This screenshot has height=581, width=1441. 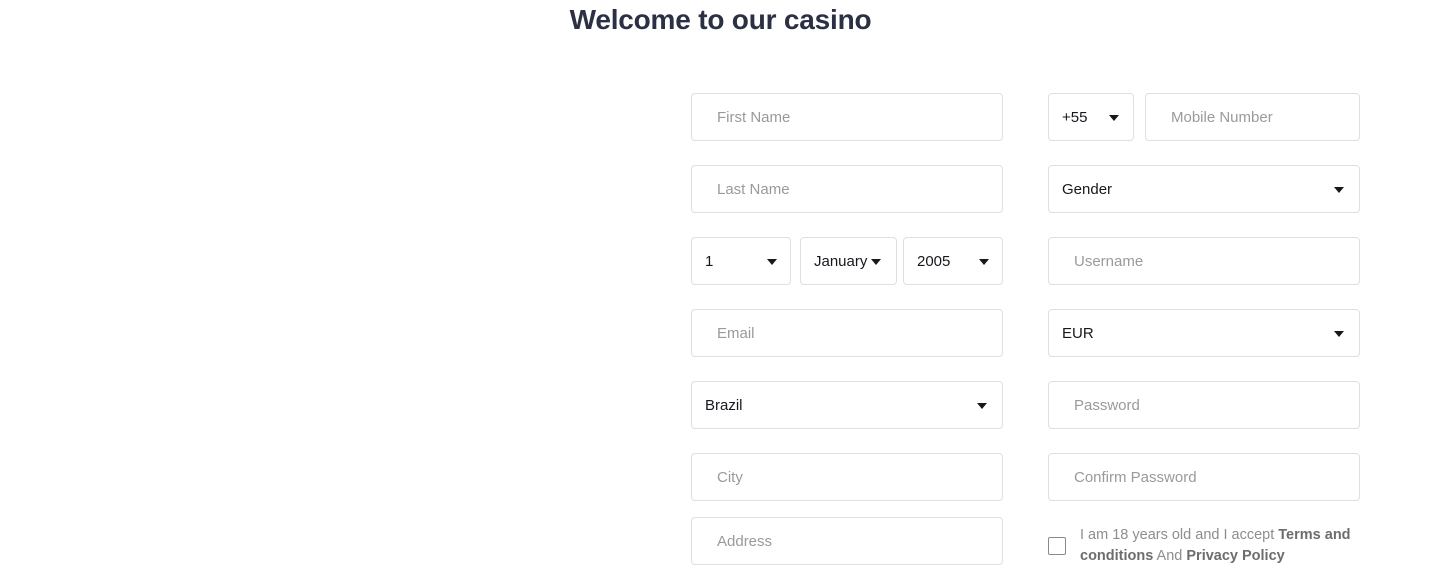 What do you see at coordinates (1204, 261) in the screenshot?
I see `username-field: Username` at bounding box center [1204, 261].